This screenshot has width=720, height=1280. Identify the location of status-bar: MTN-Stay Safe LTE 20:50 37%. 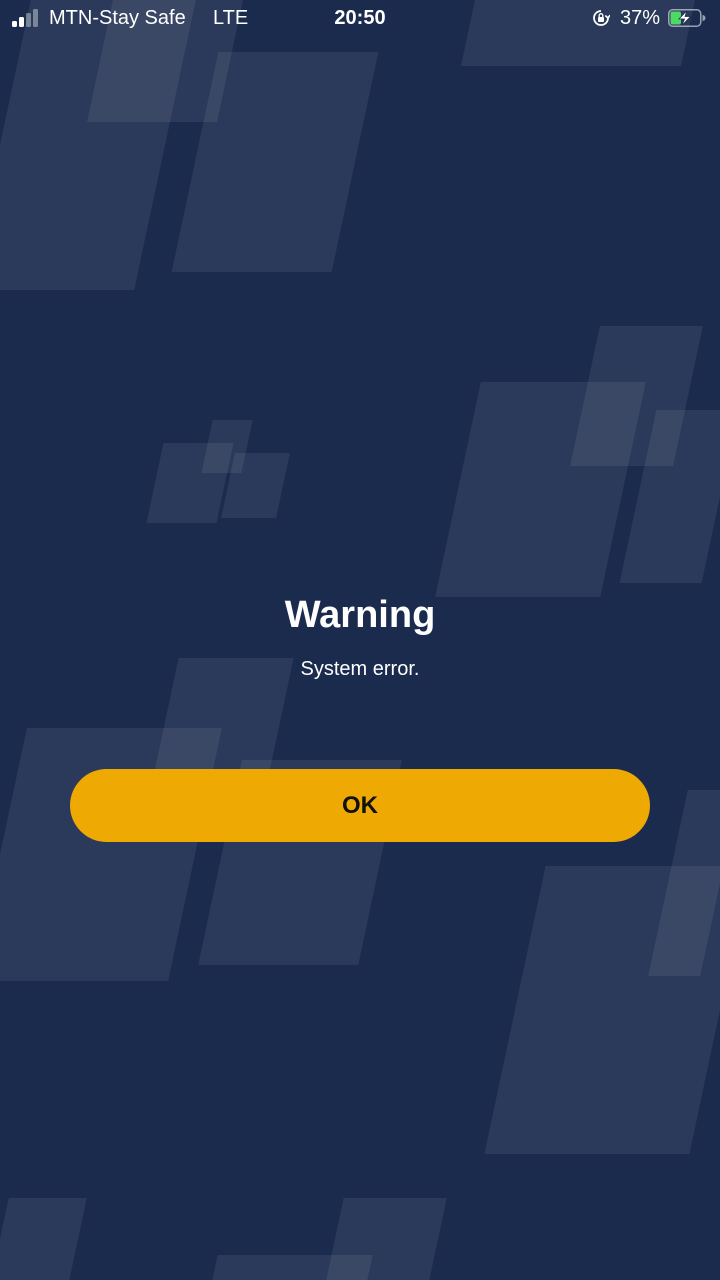
(360, 19).